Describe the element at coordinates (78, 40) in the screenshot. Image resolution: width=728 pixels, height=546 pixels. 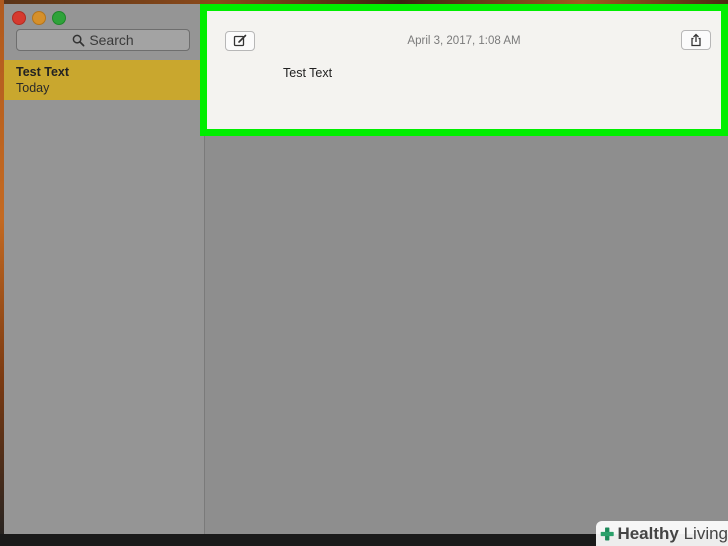
I see `search-icon` at that location.